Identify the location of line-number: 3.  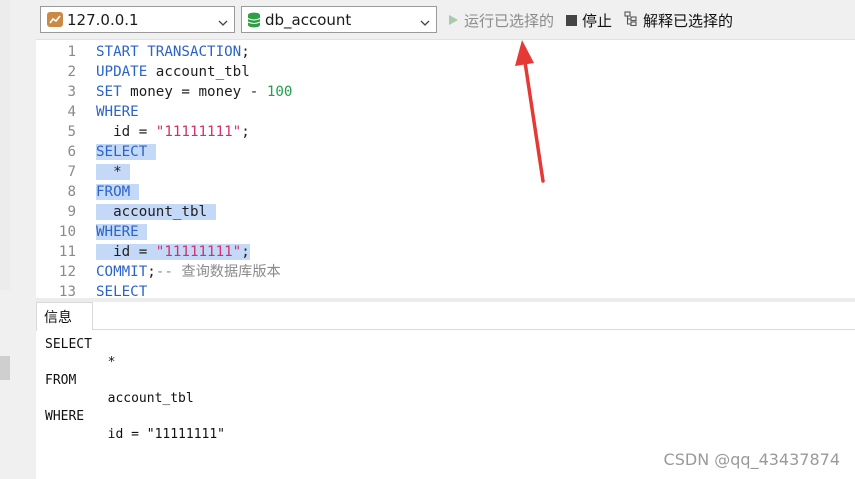
(71, 92).